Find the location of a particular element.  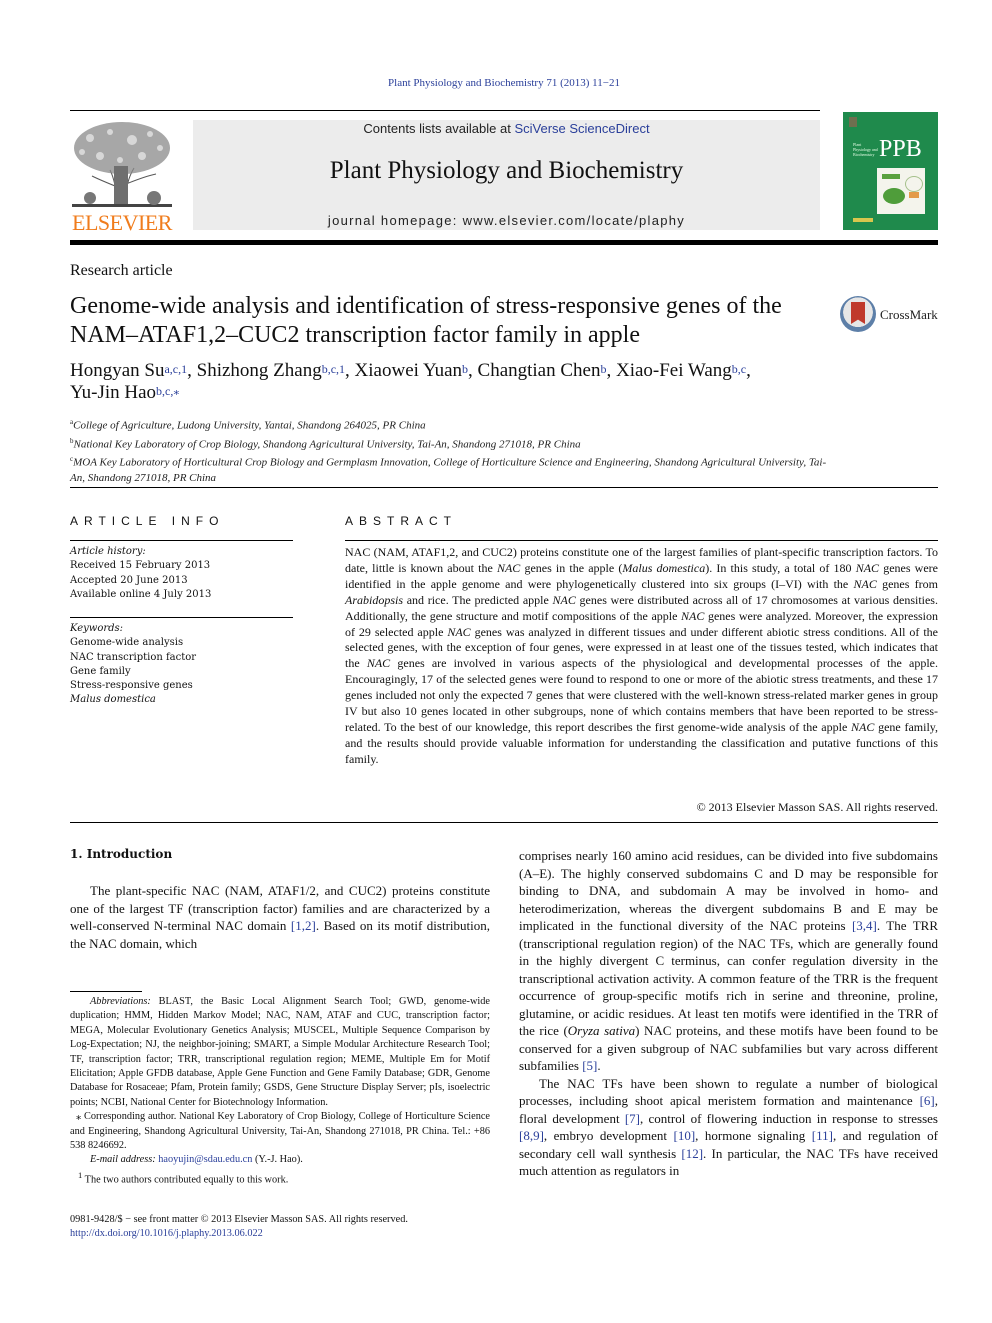

crossmark-button: CrossMark is located at coordinates (890, 316).